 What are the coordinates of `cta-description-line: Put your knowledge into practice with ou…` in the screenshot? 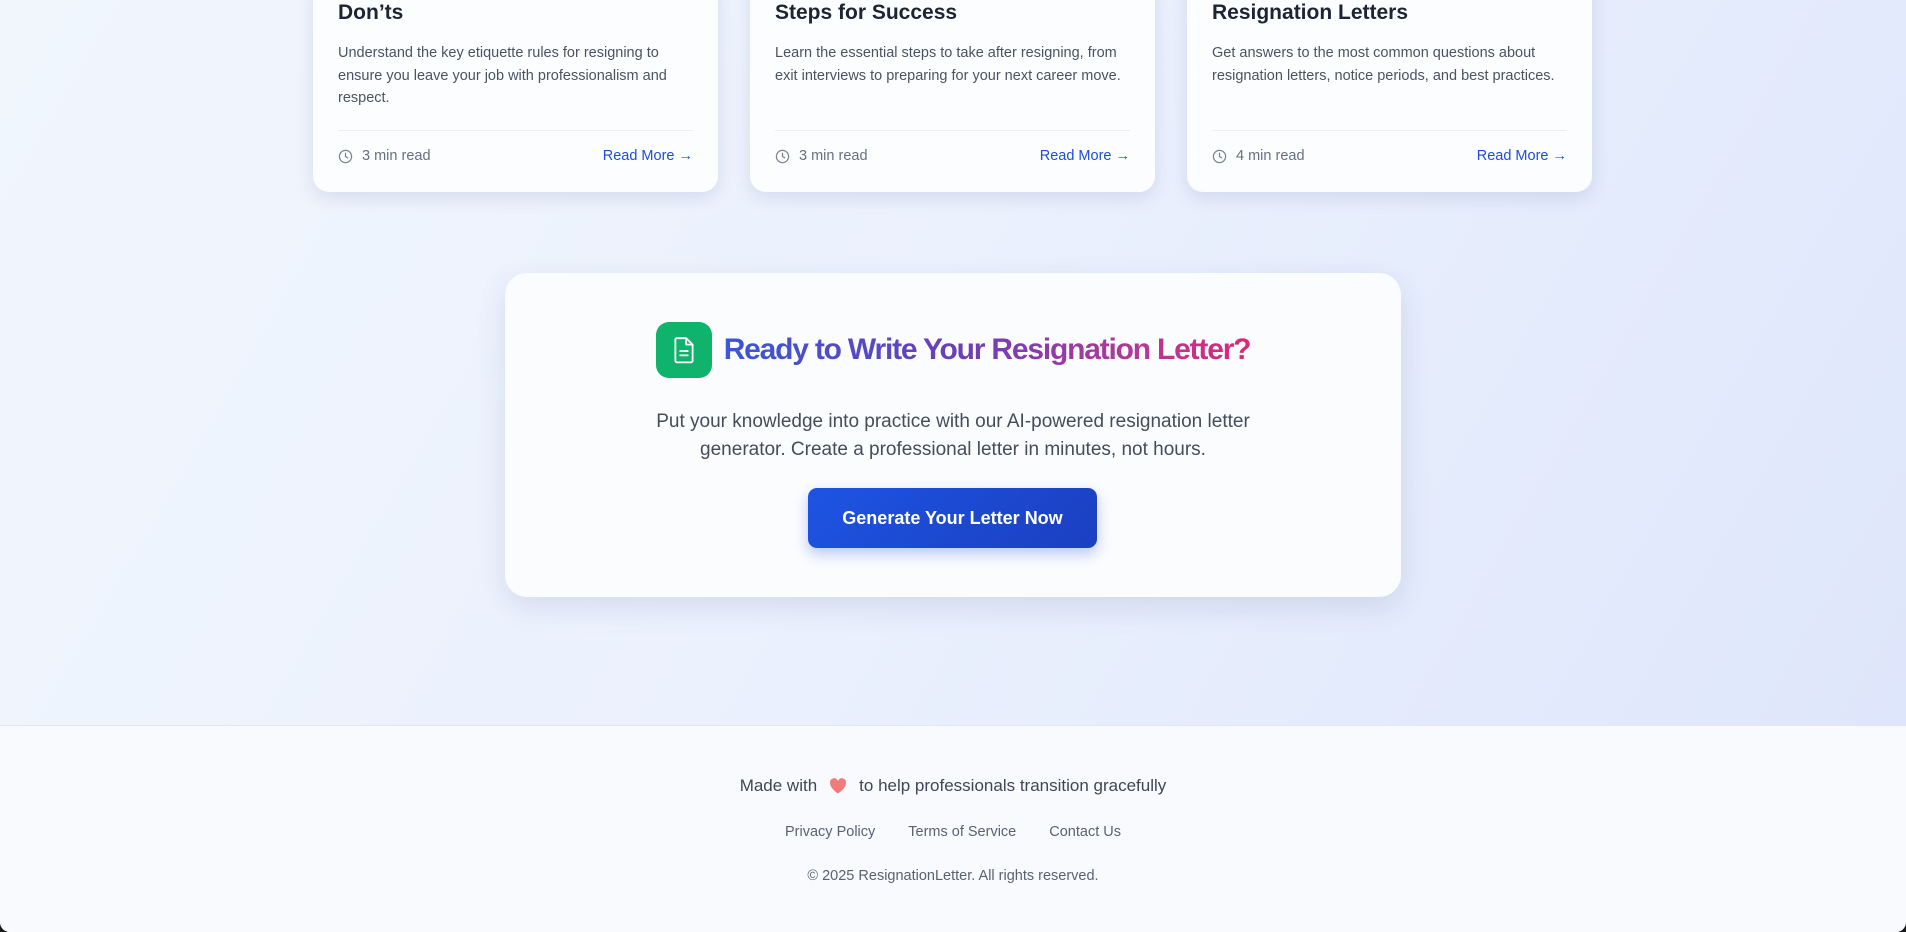 It's located at (953, 421).